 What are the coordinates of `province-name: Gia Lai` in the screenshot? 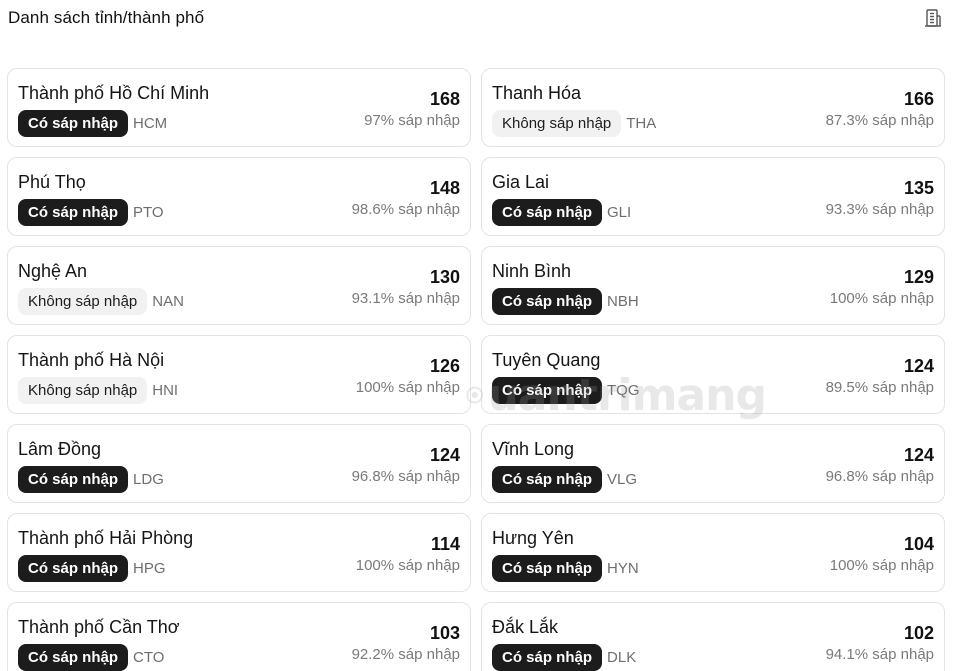 It's located at (521, 182).